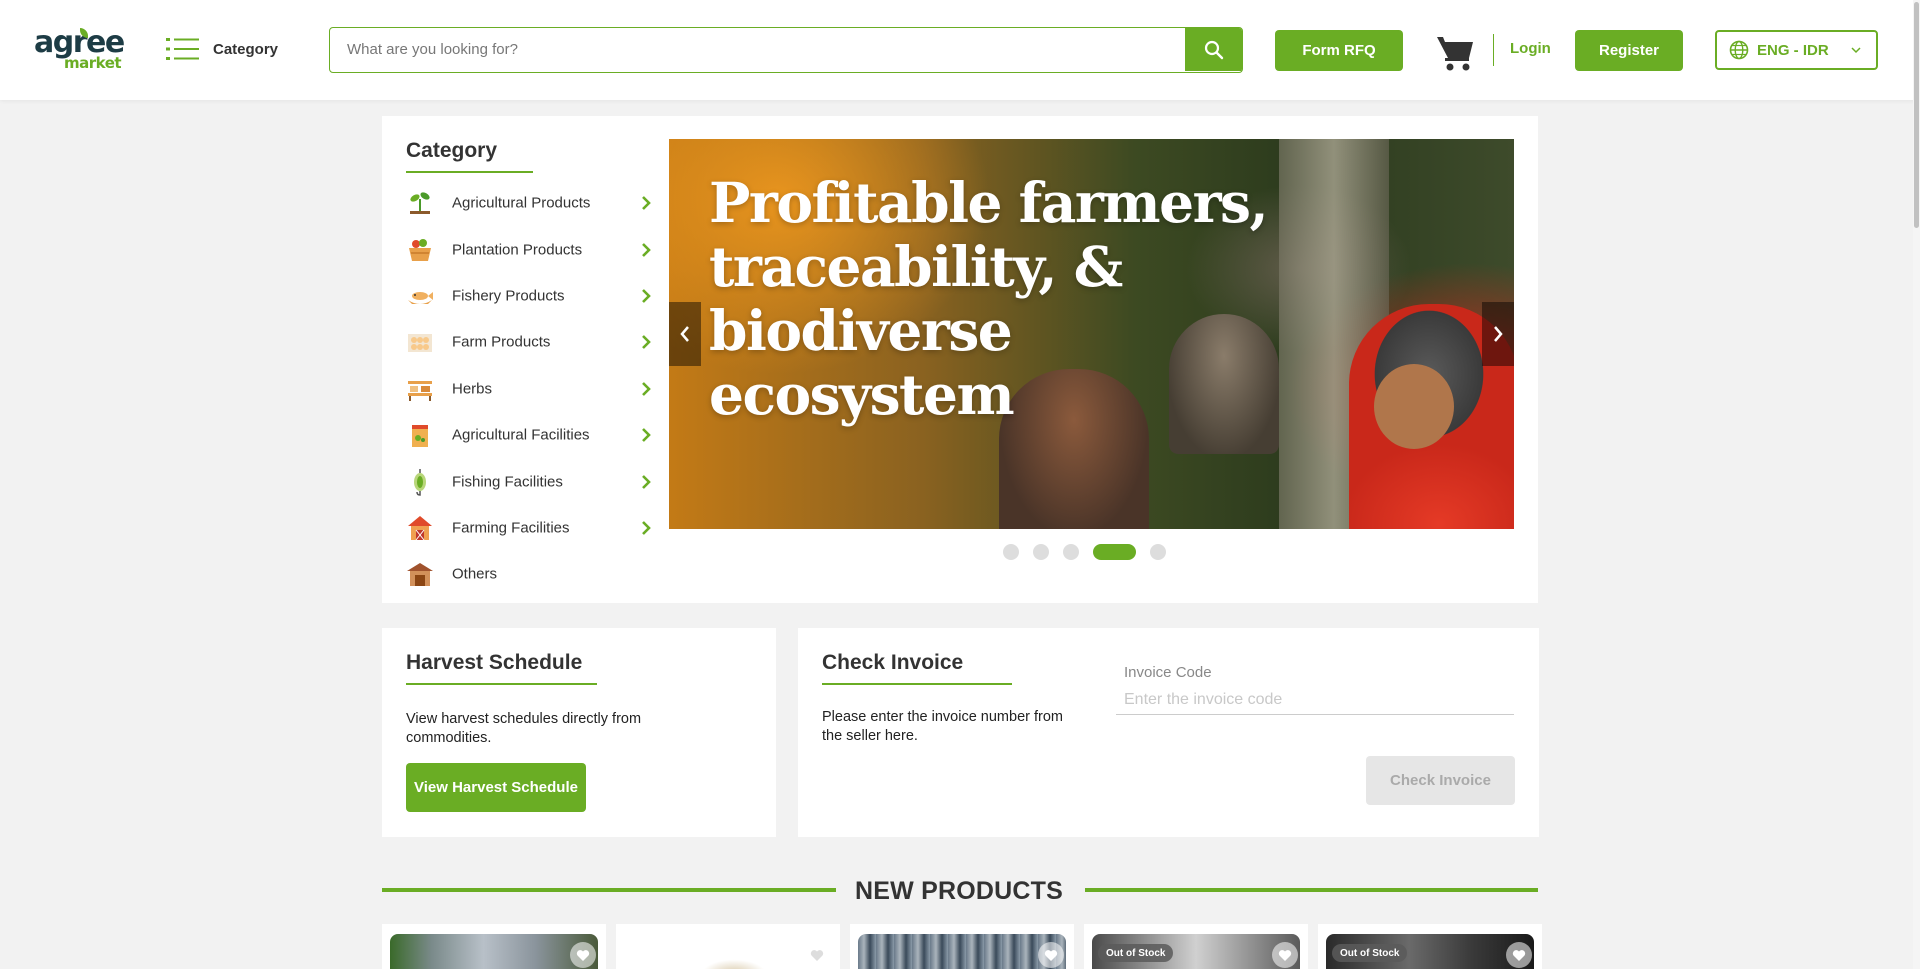 The image size is (1920, 969). I want to click on fishing-lure-icon, so click(420, 482).